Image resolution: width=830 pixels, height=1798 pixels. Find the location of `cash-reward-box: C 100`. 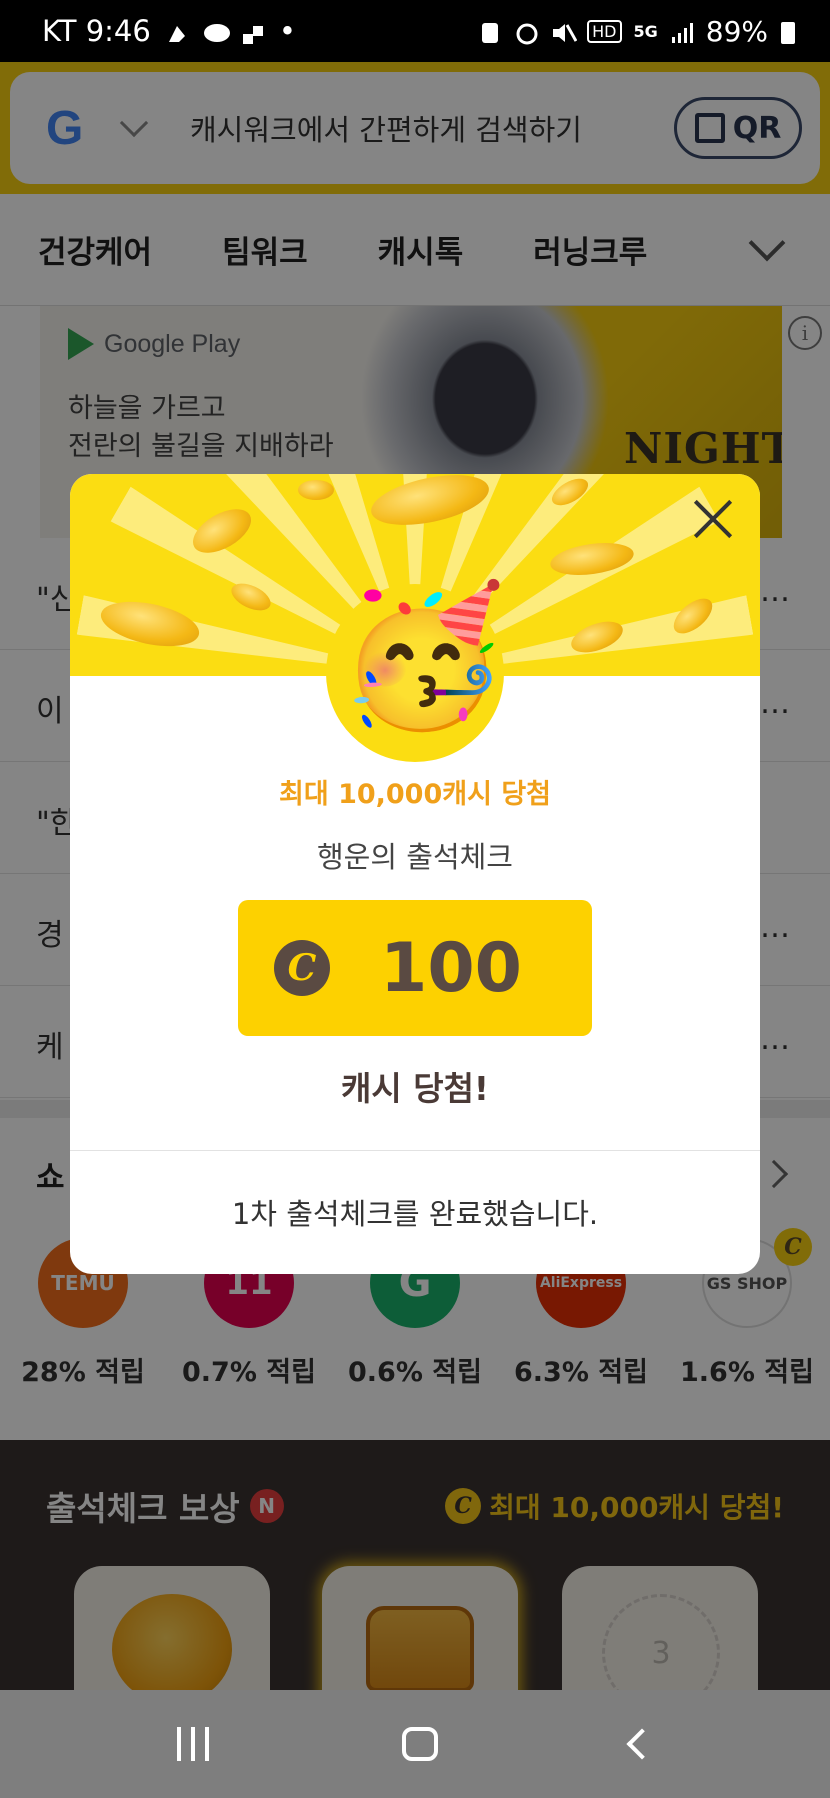

cash-reward-box: C 100 is located at coordinates (415, 968).